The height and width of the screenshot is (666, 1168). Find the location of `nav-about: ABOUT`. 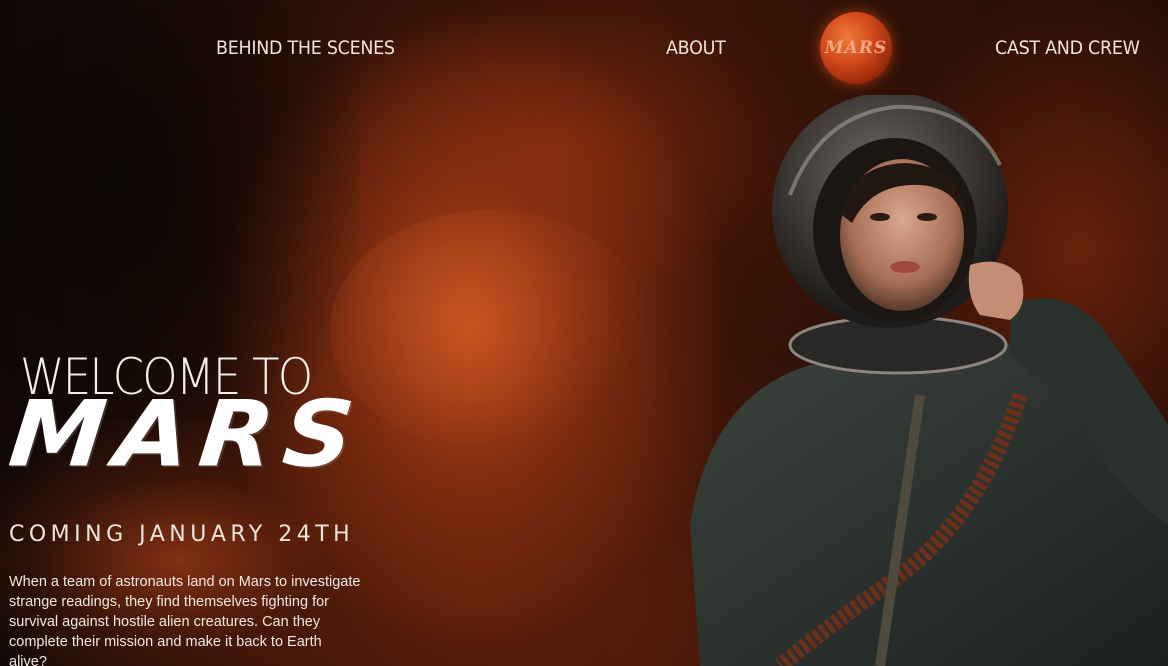

nav-about: ABOUT is located at coordinates (696, 48).